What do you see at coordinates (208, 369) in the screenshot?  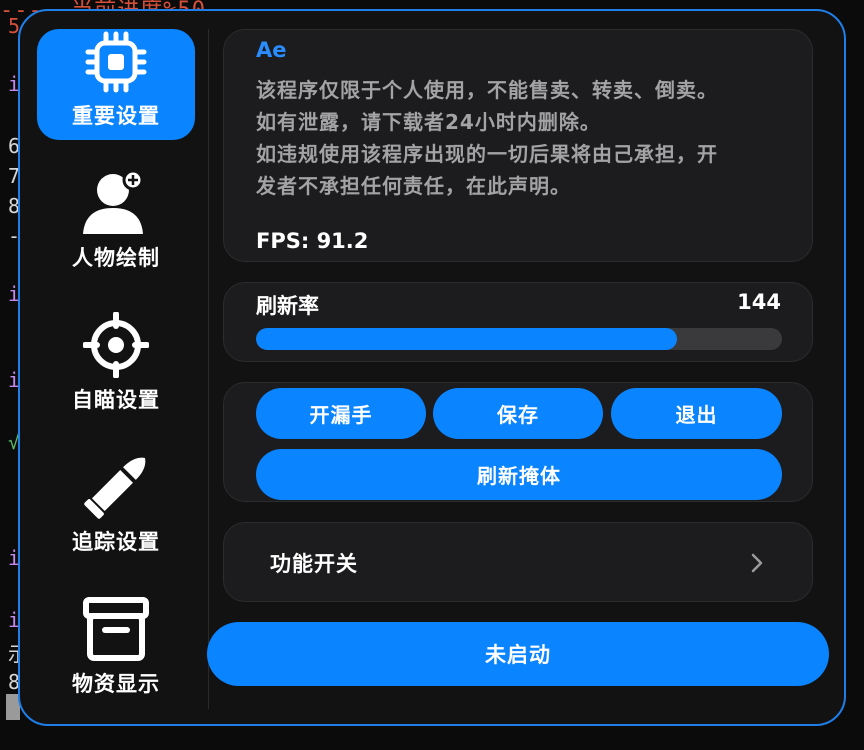 I see `sidebar-divider` at bounding box center [208, 369].